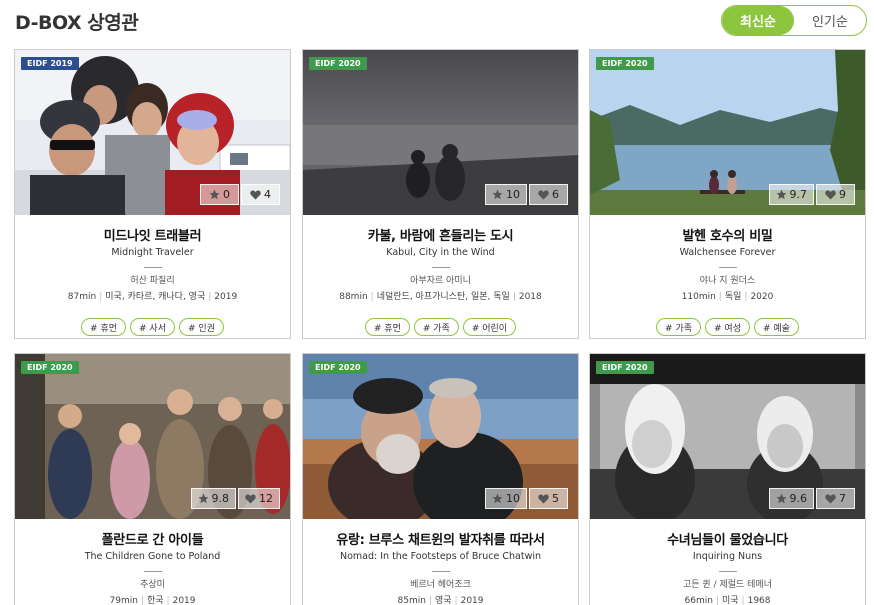 The image size is (874, 605). I want to click on sort-toggle: 최신순 인기순, so click(794, 20).